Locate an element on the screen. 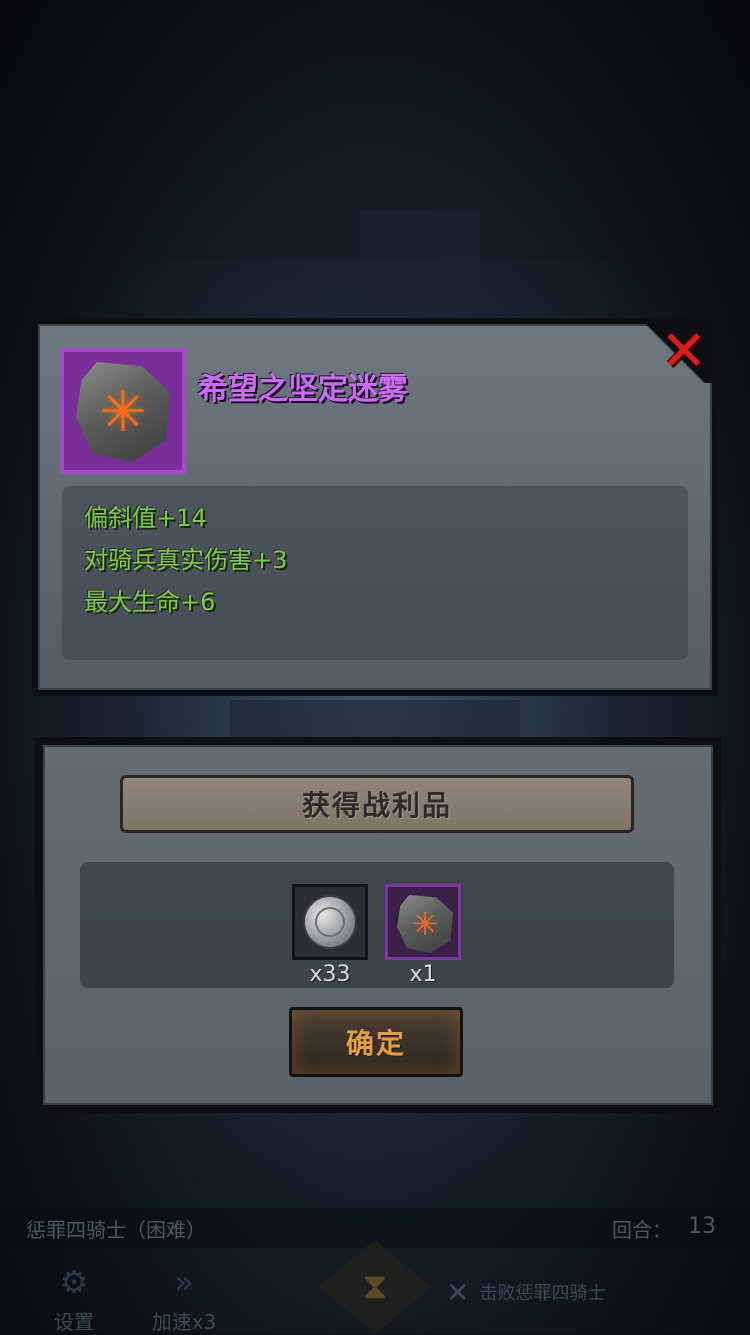 This screenshot has width=750, height=1335. close-button: ✕ is located at coordinates (684, 351).